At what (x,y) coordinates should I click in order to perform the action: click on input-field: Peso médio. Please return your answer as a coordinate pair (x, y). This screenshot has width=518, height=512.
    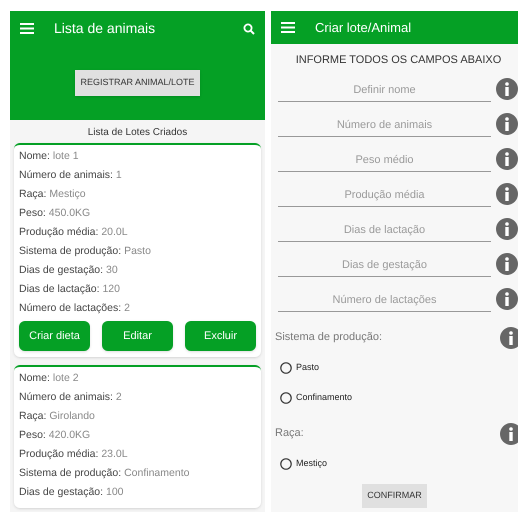
    Looking at the image, I should click on (384, 162).